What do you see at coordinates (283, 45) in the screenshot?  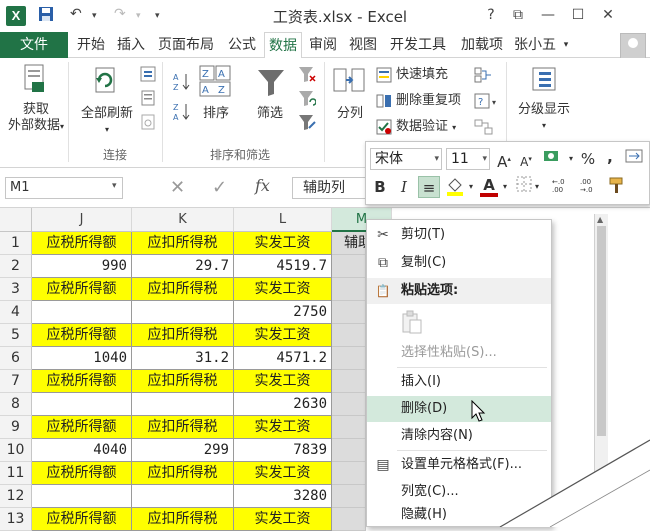 I see `tab-data: 数据` at bounding box center [283, 45].